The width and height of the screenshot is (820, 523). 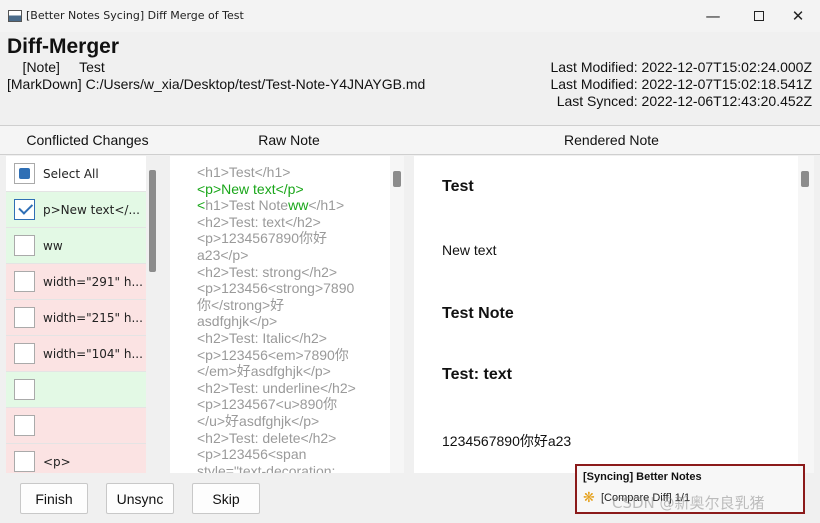 I want to click on raw-line-part: h1>Test Note, so click(x=247, y=205).